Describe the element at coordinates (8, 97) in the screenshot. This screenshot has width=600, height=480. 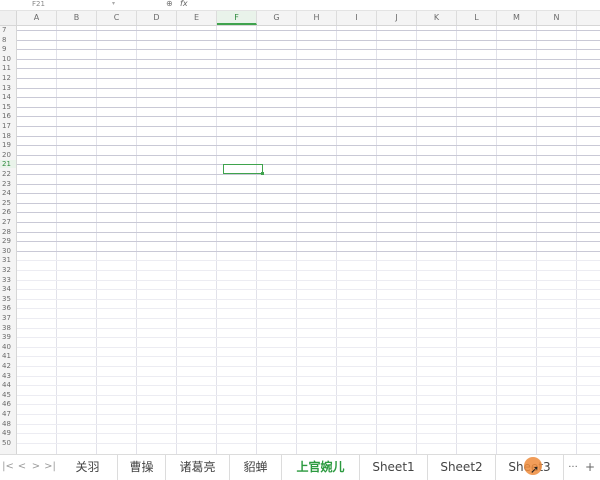
I see `row-header-14: 14` at that location.